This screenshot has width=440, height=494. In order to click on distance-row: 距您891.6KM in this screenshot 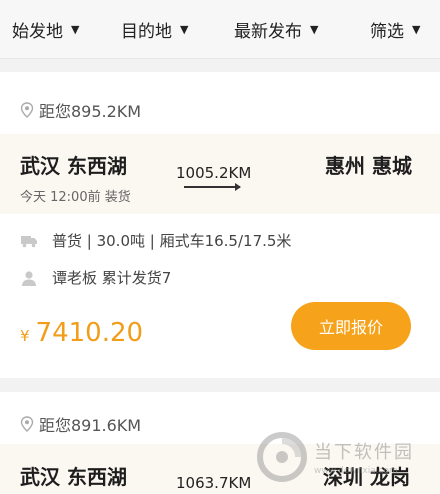, I will do `click(80, 424)`.